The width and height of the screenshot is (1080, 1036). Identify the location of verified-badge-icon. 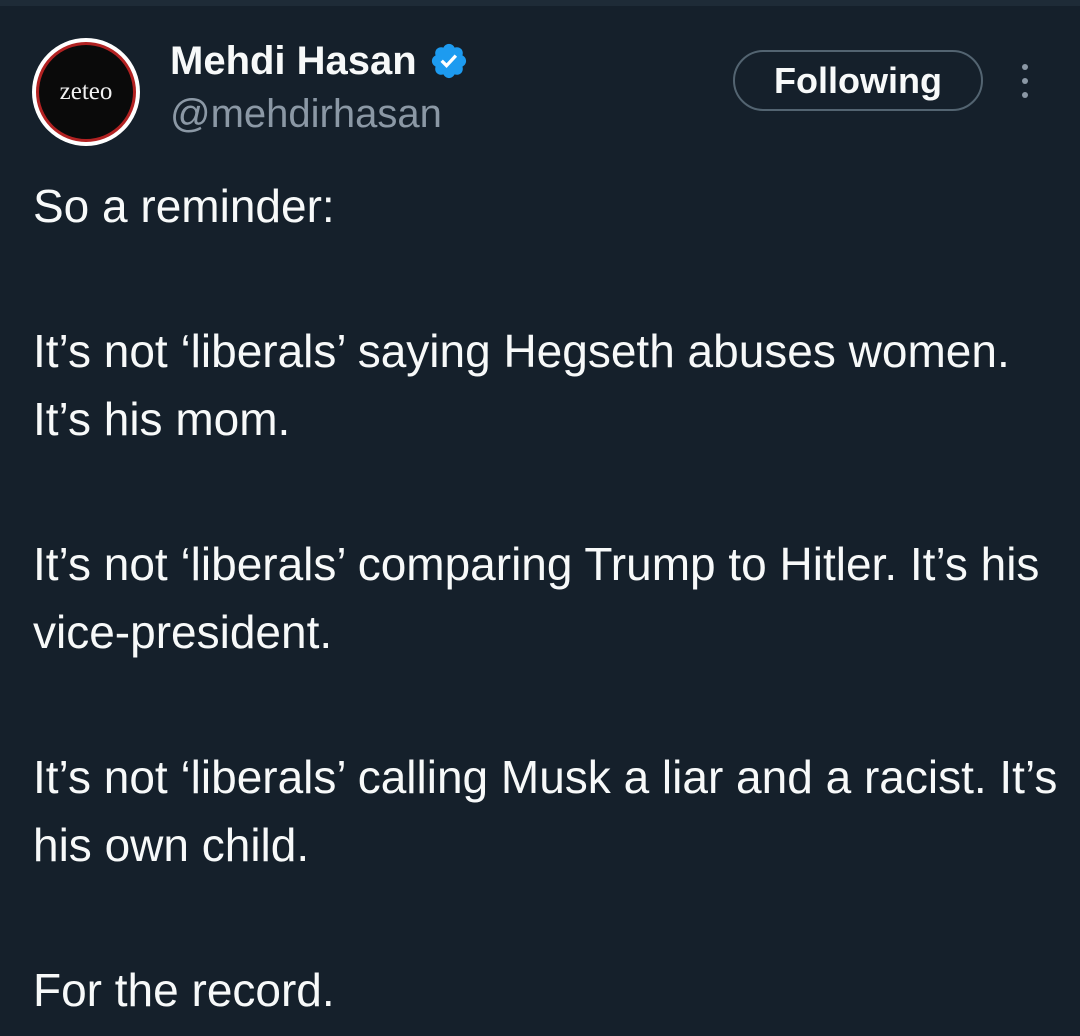
(449, 61).